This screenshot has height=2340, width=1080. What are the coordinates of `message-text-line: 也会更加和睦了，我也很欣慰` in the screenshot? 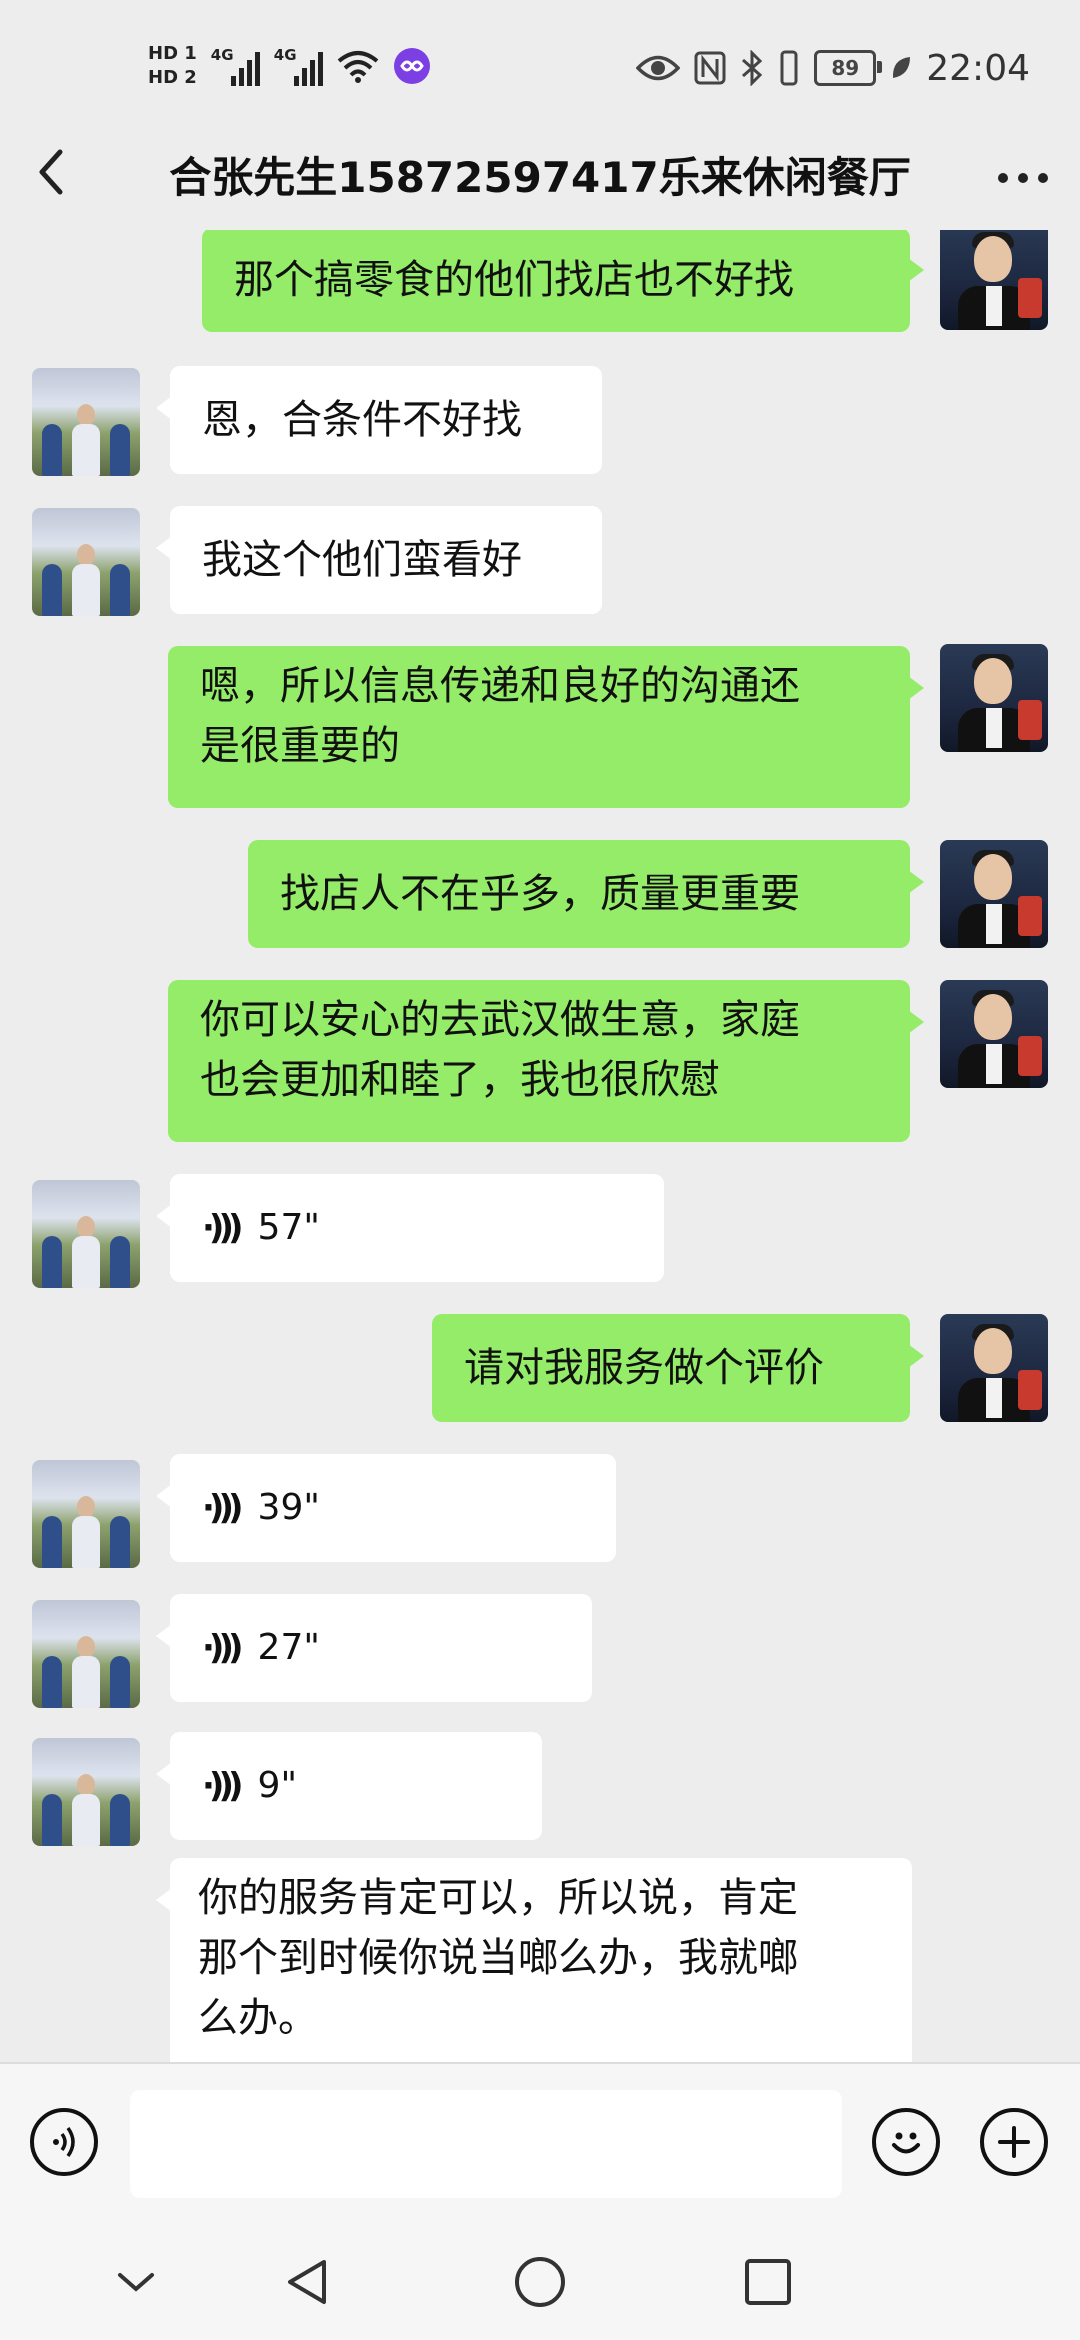 It's located at (460, 1080).